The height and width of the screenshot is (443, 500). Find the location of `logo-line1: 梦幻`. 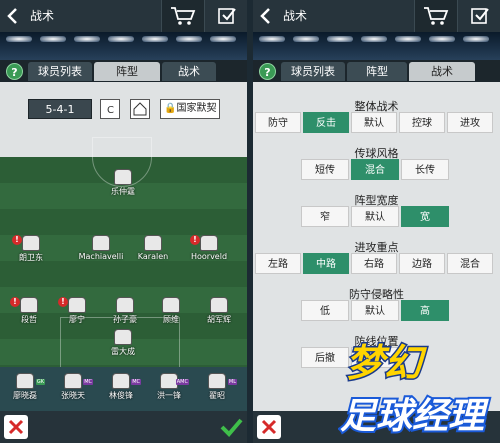

logo-line1: 梦幻 is located at coordinates (386, 363).